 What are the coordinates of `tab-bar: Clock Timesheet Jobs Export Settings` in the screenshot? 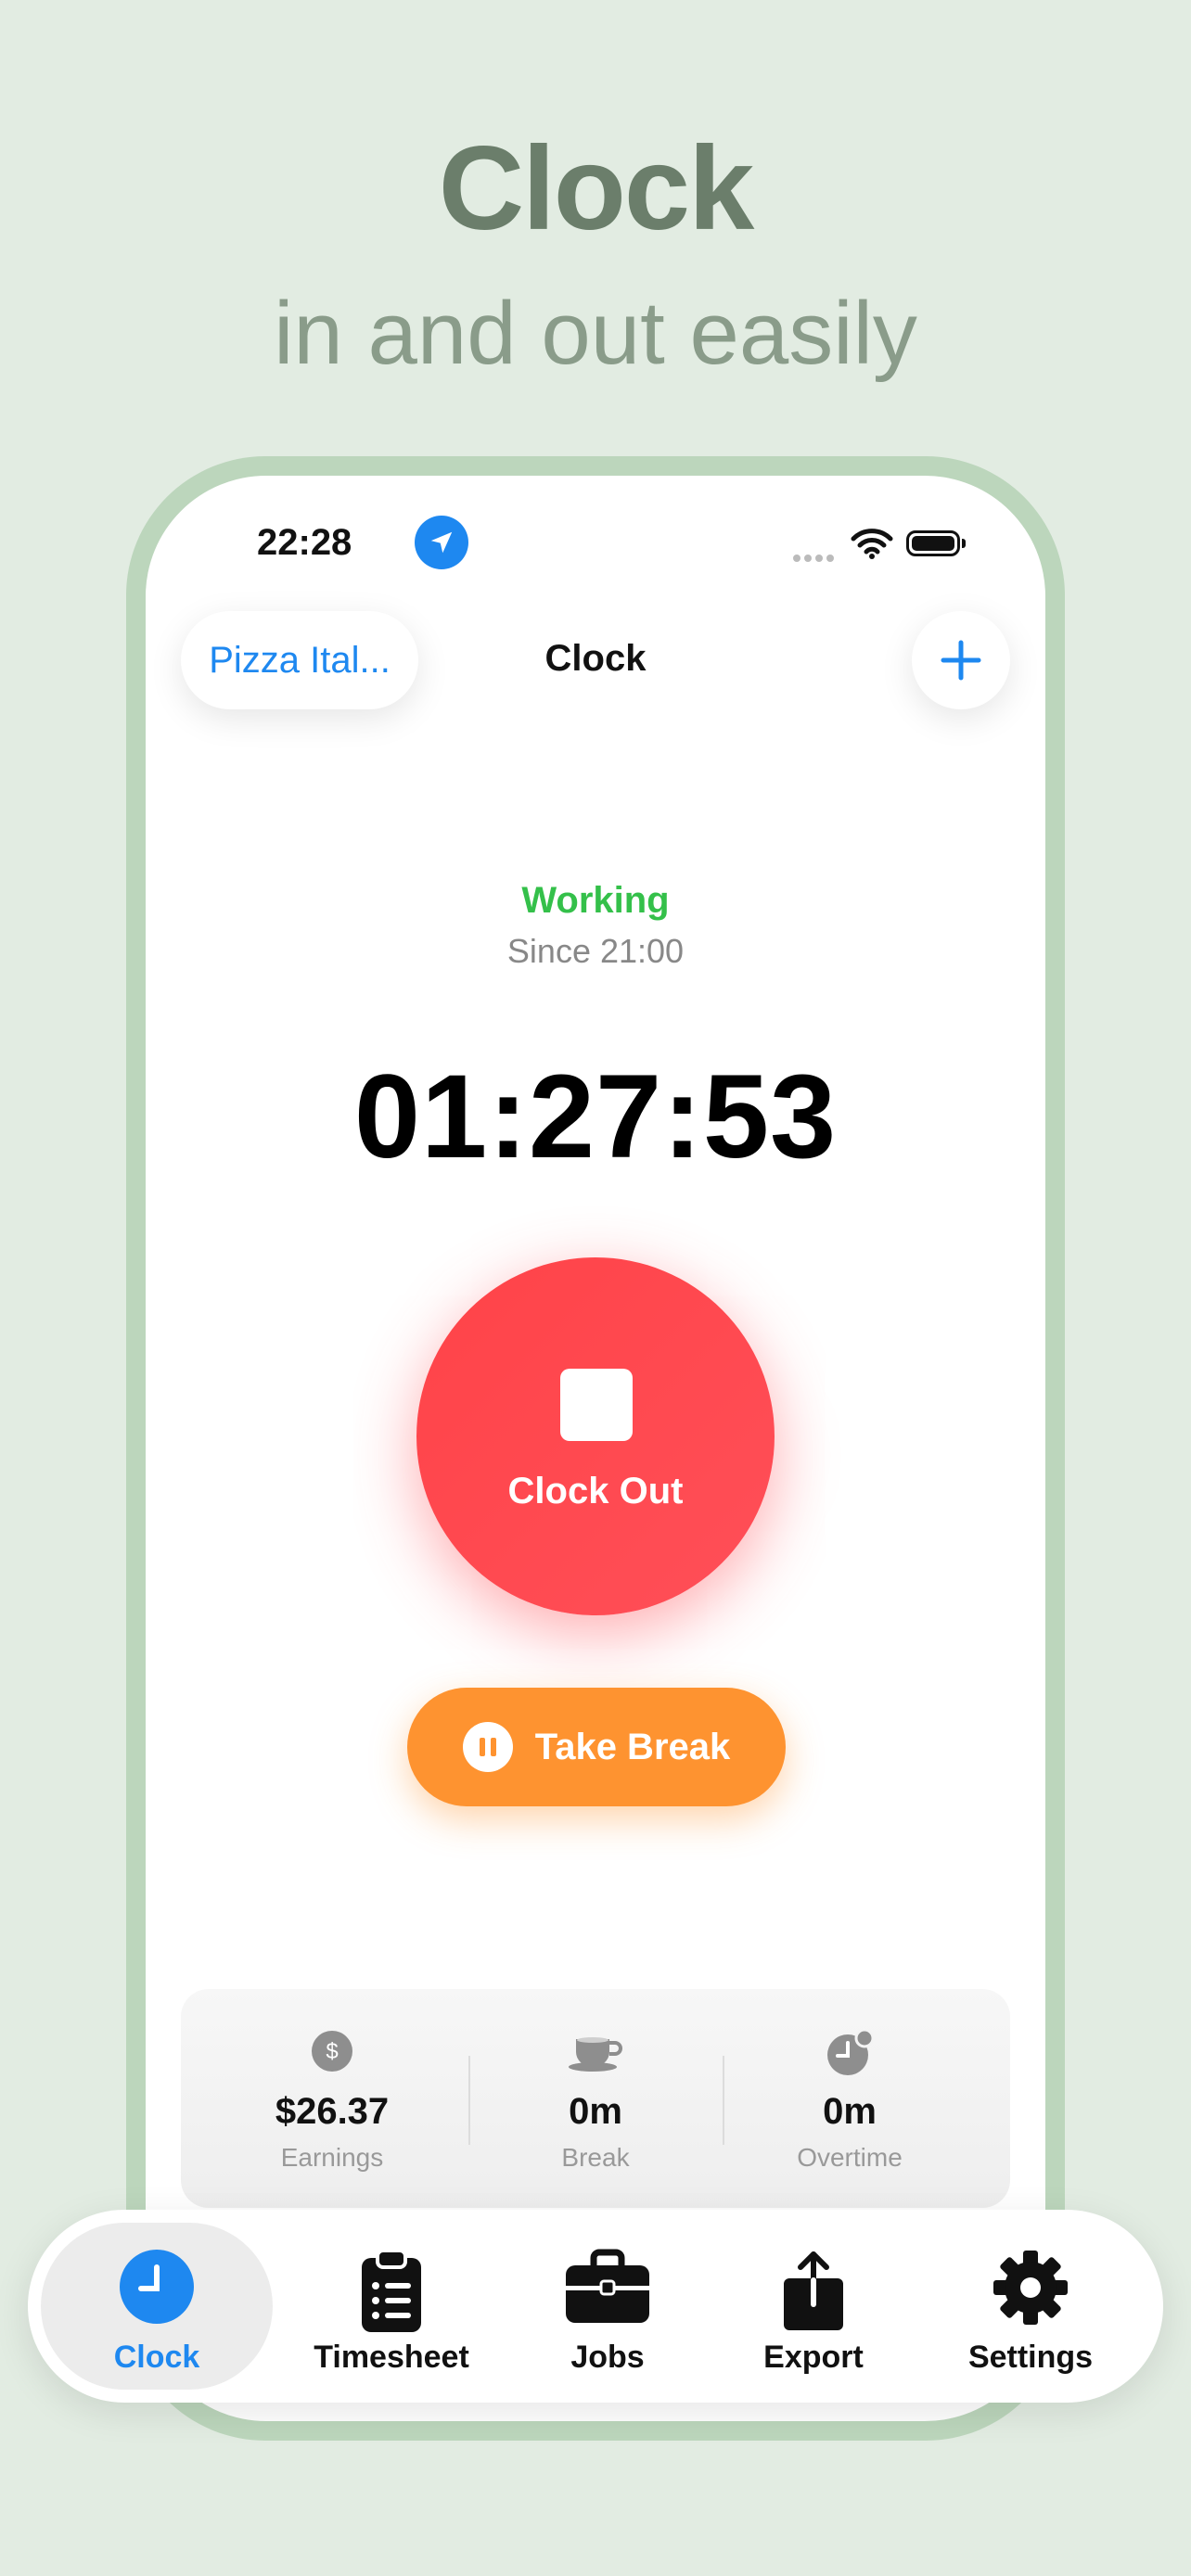 It's located at (595, 2306).